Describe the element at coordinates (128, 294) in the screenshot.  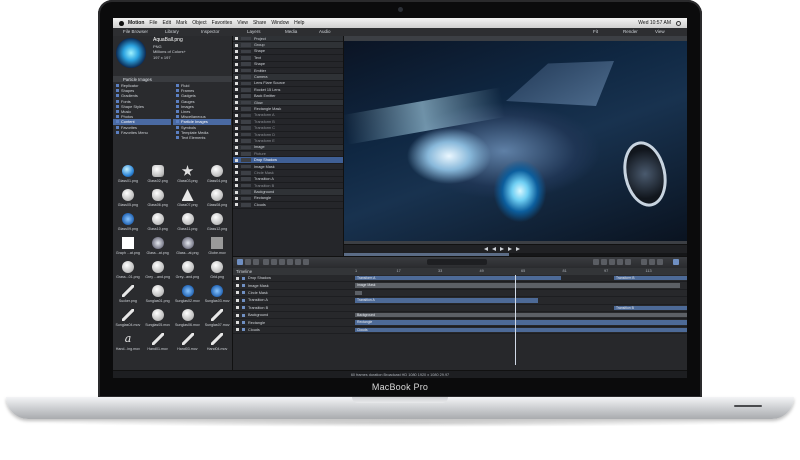
I see `library-thumbnail: Sucker.png` at that location.